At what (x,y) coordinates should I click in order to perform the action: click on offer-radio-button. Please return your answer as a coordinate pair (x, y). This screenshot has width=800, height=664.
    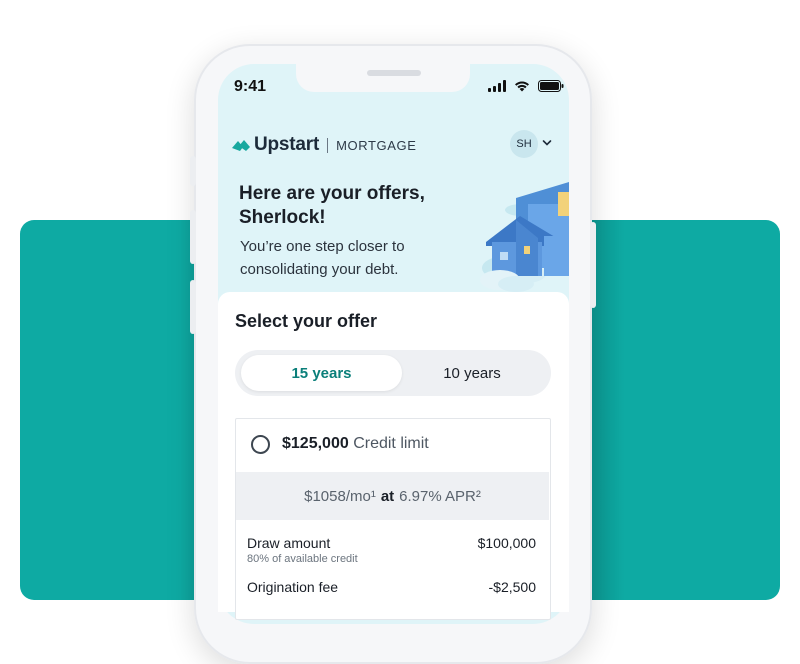
    Looking at the image, I should click on (260, 444).